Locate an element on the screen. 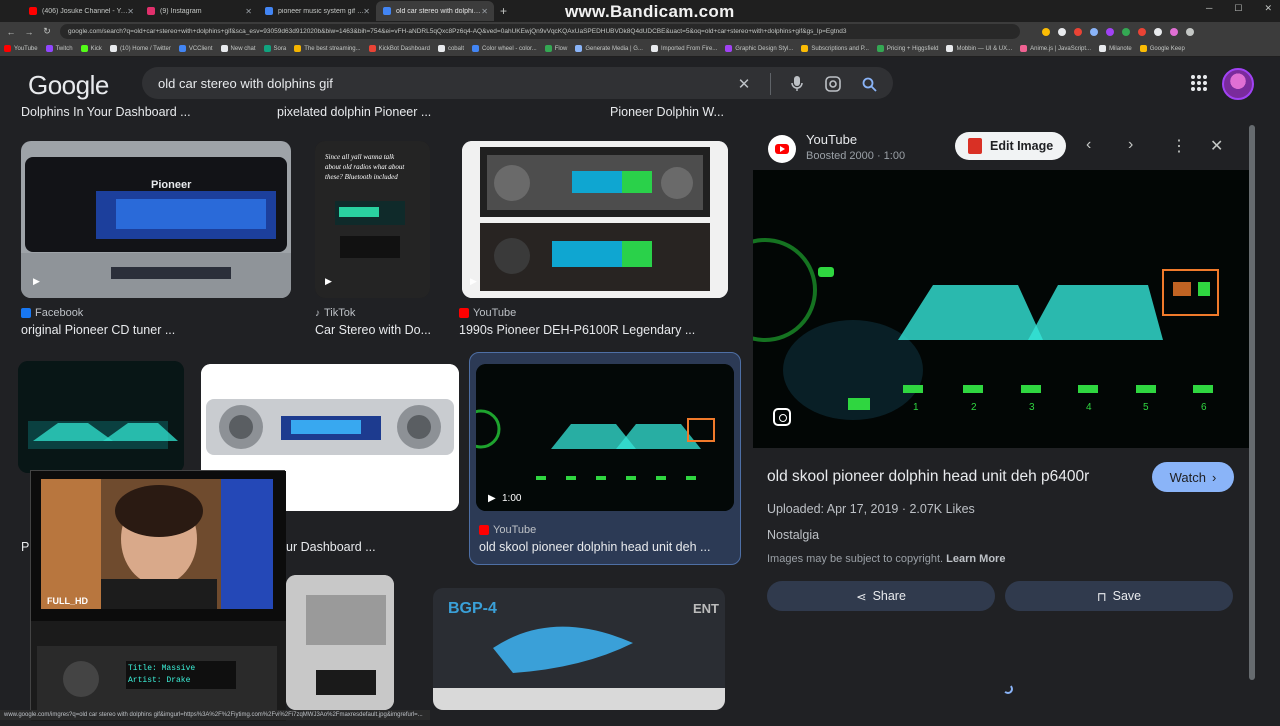 The image size is (1280, 726). back-icon: ← is located at coordinates (11, 32).